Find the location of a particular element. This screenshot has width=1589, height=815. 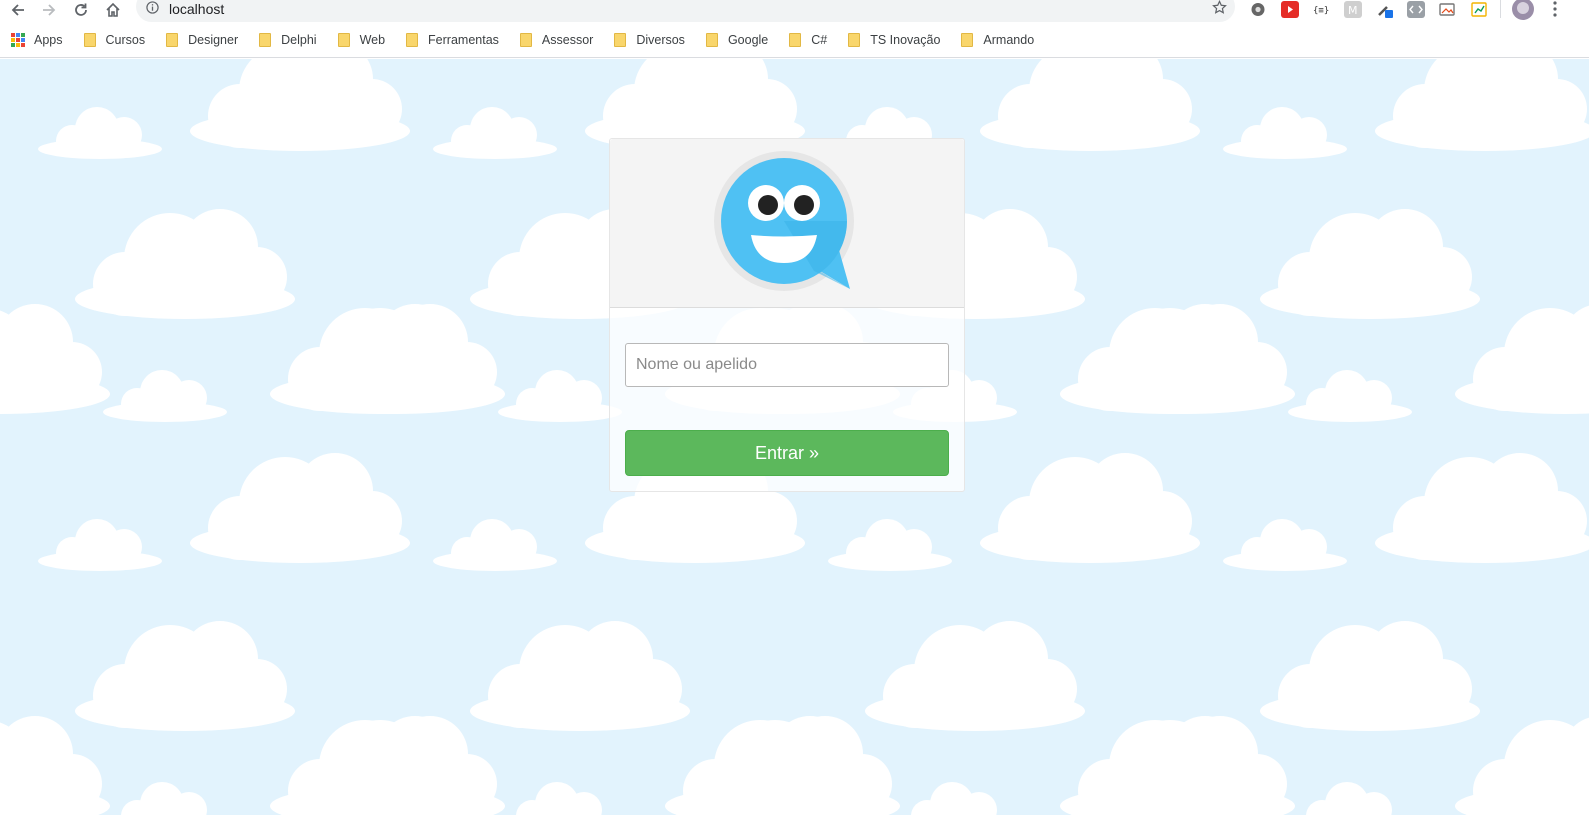

code-extension-icon is located at coordinates (1416, 9).